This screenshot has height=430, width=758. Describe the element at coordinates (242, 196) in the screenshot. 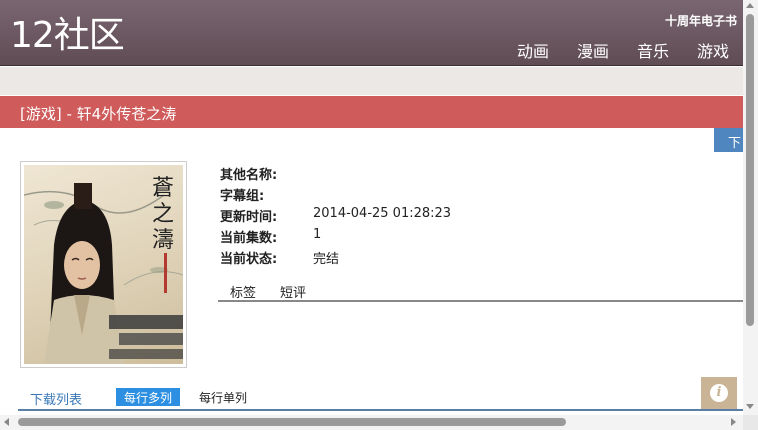

I see `info-label: 字幕组:` at that location.